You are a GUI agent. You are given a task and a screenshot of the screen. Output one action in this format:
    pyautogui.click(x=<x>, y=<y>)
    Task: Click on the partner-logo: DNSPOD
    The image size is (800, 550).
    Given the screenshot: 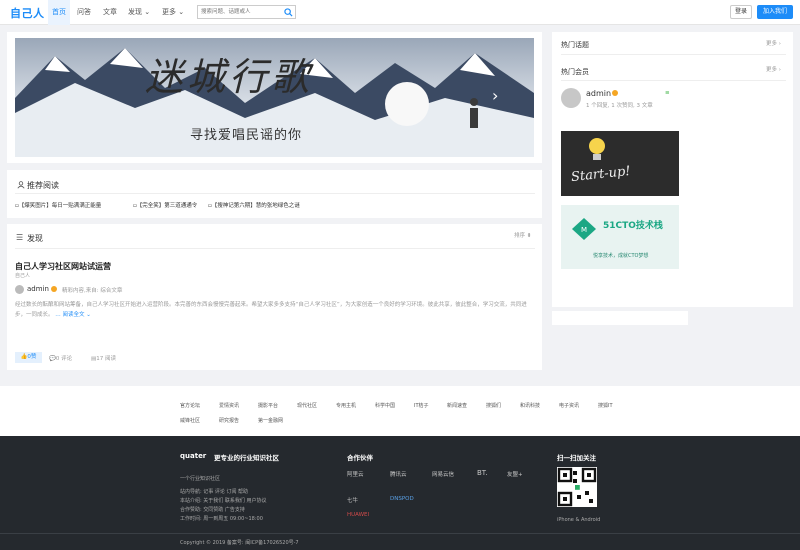 What is the action you would take?
    pyautogui.click(x=402, y=499)
    